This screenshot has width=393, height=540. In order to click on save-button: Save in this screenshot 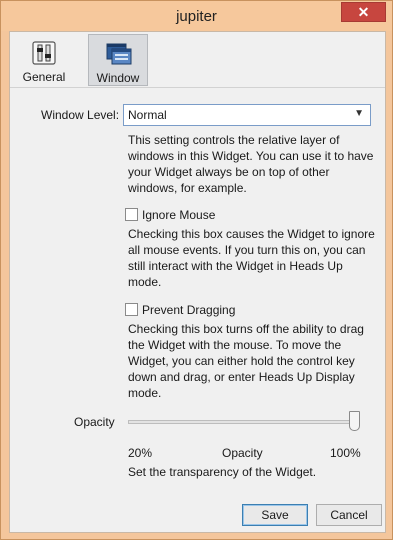, I will do `click(275, 515)`.